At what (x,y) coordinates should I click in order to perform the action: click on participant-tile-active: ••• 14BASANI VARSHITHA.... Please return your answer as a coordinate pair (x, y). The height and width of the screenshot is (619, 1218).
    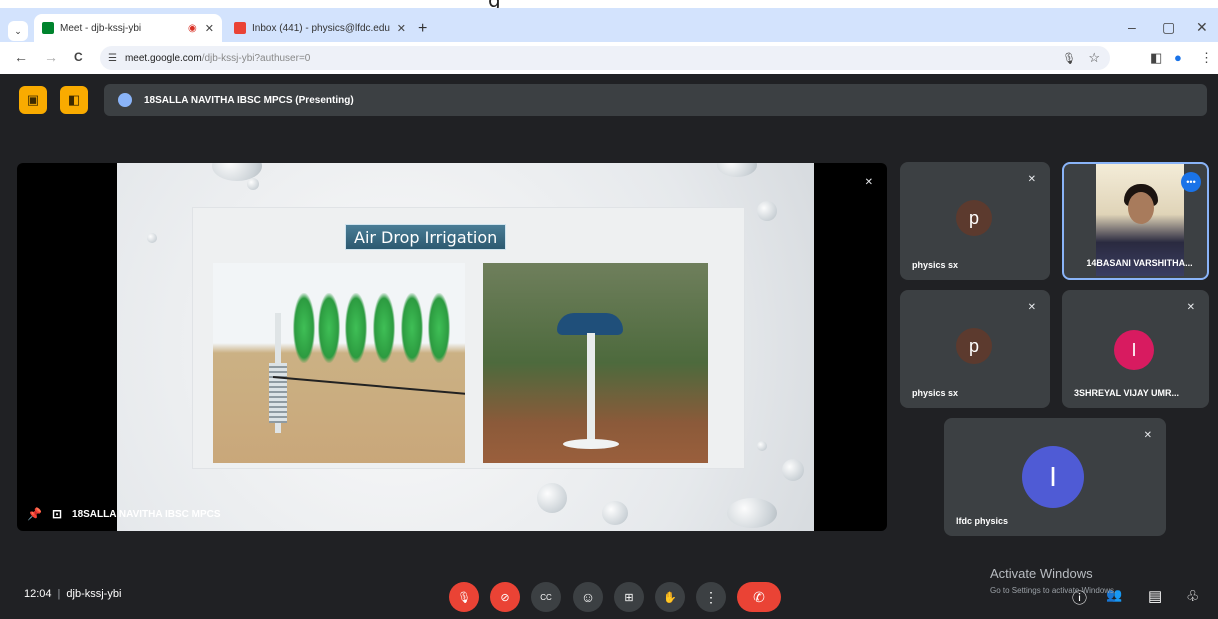
    Looking at the image, I should click on (1135, 221).